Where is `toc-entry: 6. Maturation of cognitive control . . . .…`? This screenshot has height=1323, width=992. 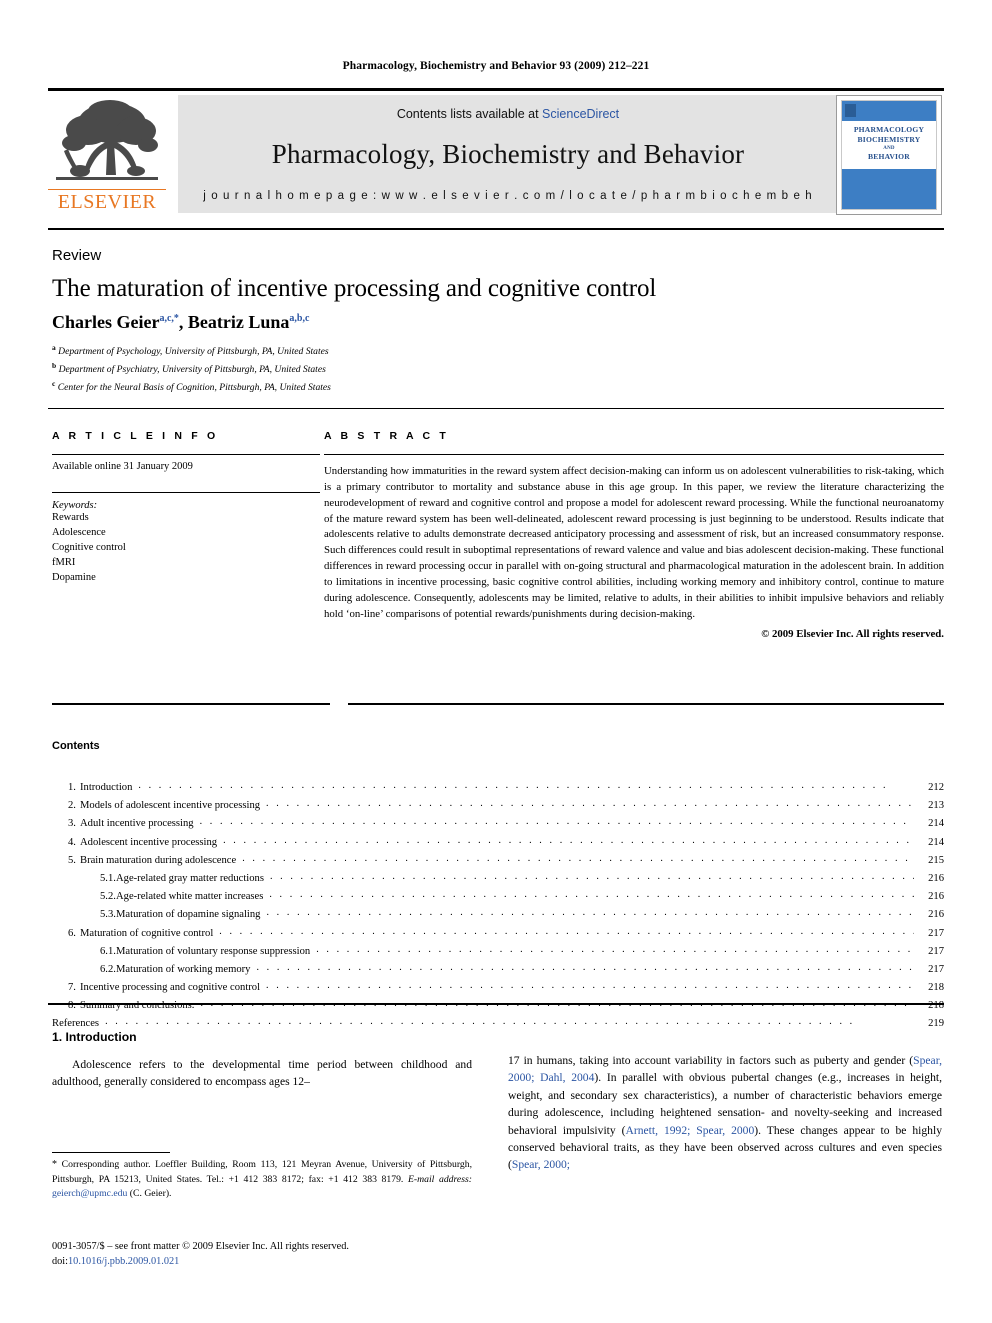 toc-entry: 6. Maturation of cognitive control . . . .… is located at coordinates (498, 933).